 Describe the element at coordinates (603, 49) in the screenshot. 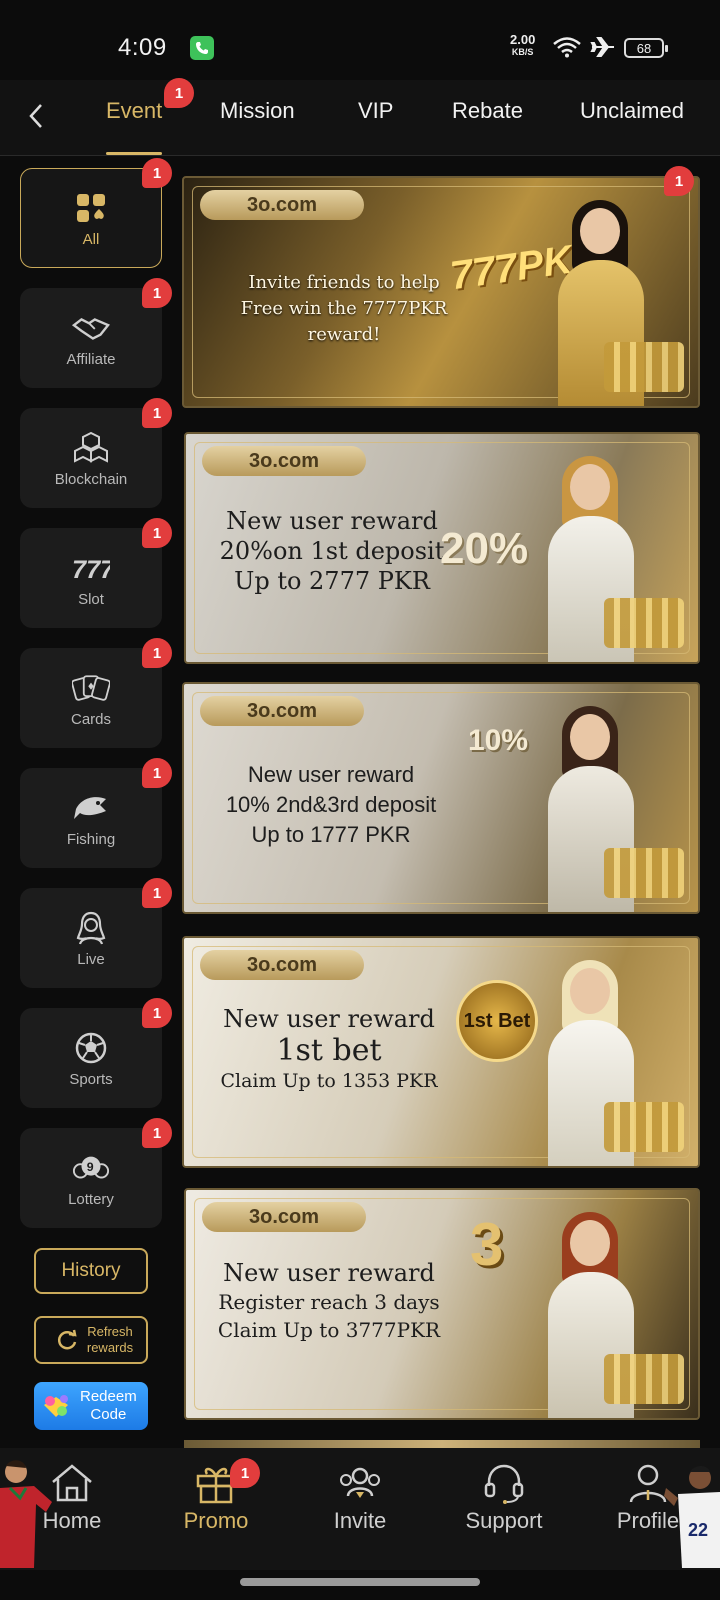

I see `airplane-mode-icon` at that location.